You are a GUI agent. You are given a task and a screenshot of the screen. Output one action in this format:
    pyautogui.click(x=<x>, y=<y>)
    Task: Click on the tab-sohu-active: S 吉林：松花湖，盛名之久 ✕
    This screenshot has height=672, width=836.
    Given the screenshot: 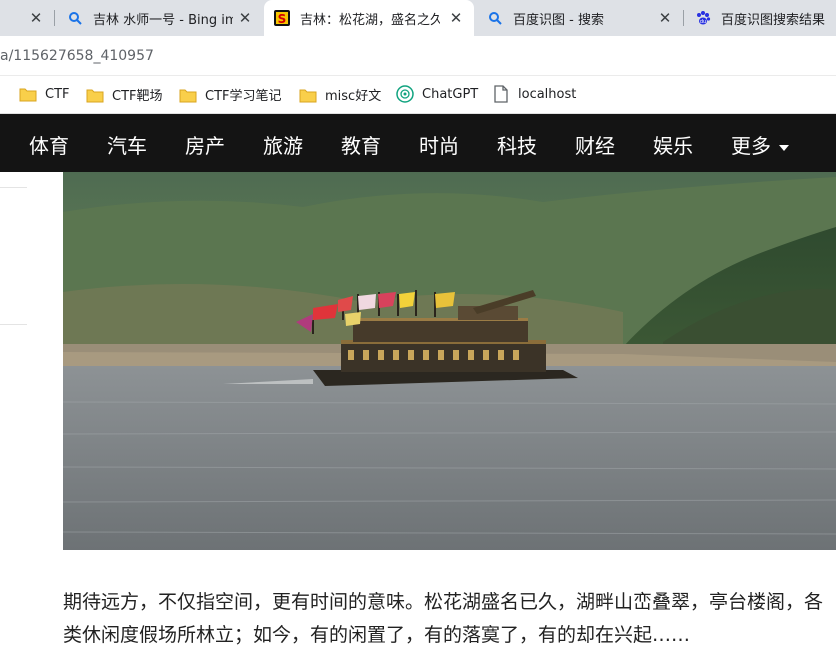 What is the action you would take?
    pyautogui.click(x=369, y=18)
    